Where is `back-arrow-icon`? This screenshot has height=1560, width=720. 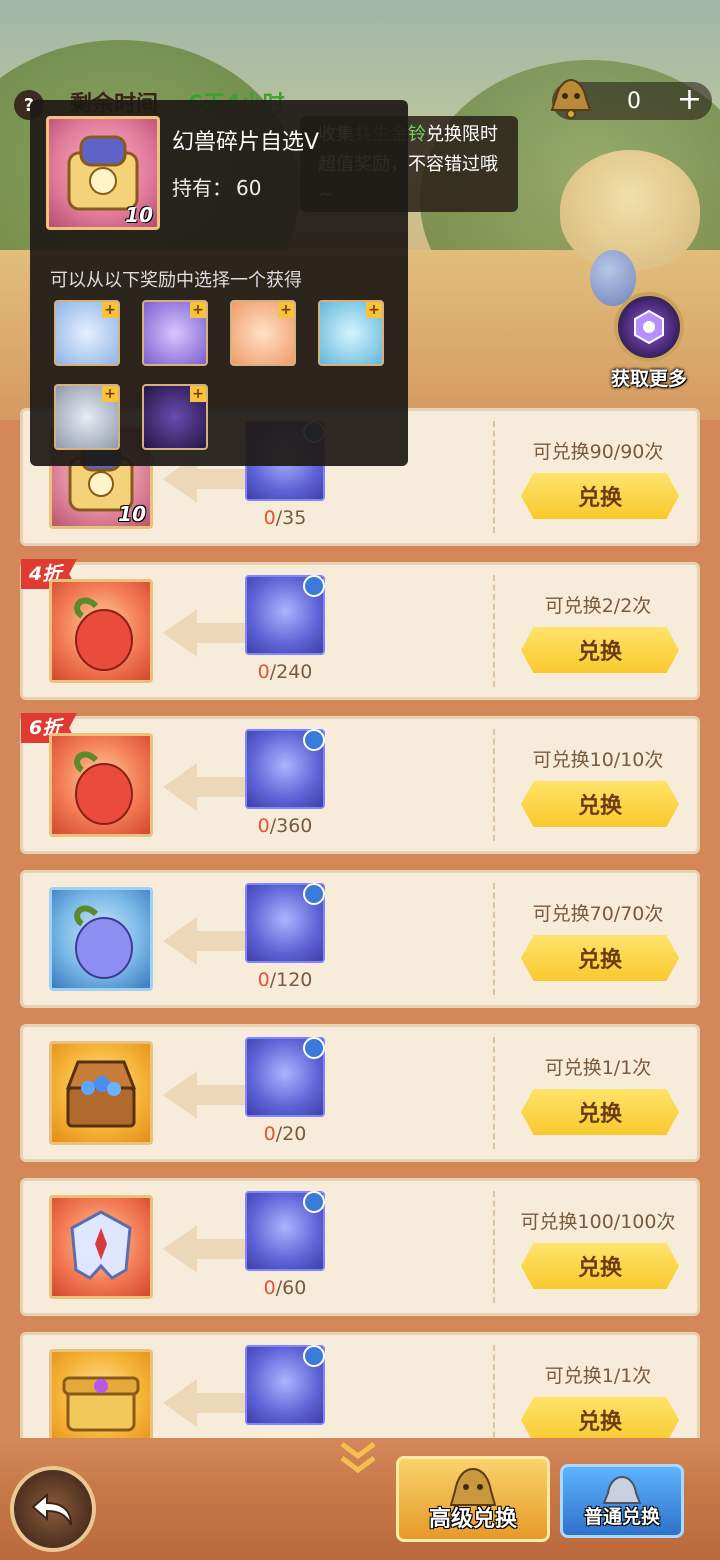 back-arrow-icon is located at coordinates (51, 1509).